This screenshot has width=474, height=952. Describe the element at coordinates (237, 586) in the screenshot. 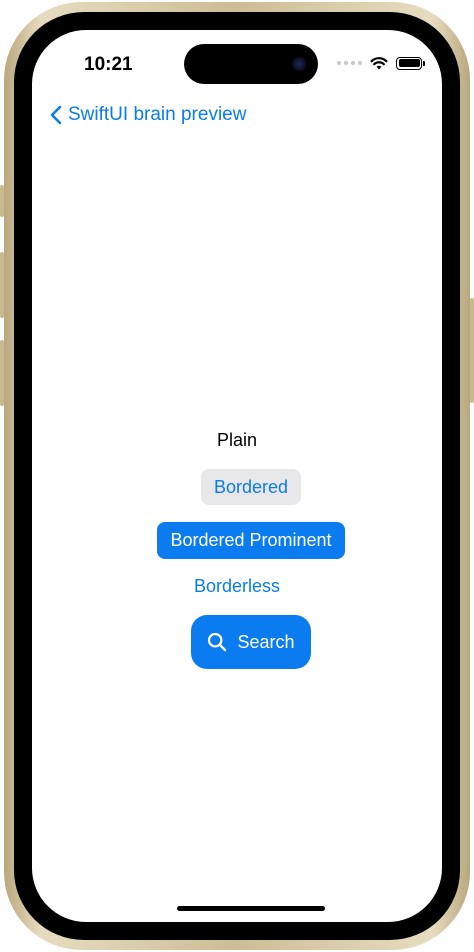

I see `borderless-button: Borderless` at that location.